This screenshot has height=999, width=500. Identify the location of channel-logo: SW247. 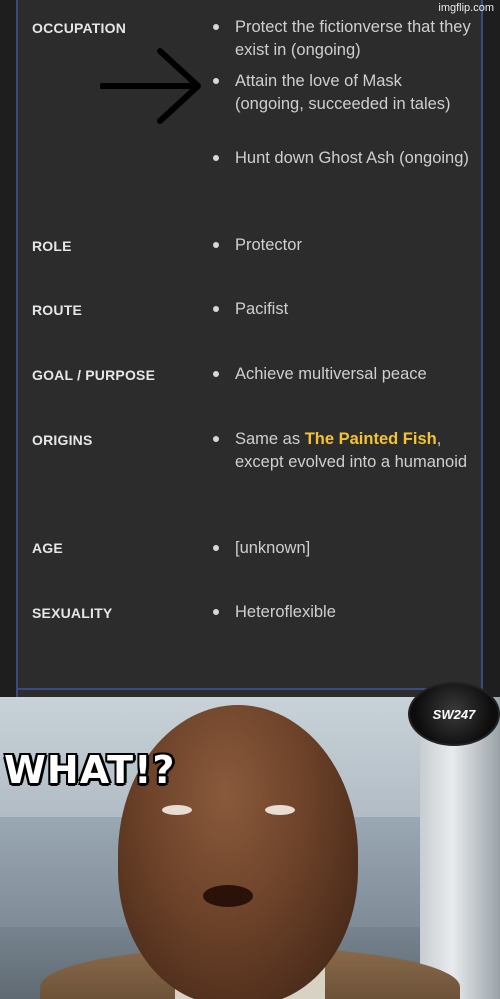
(454, 714).